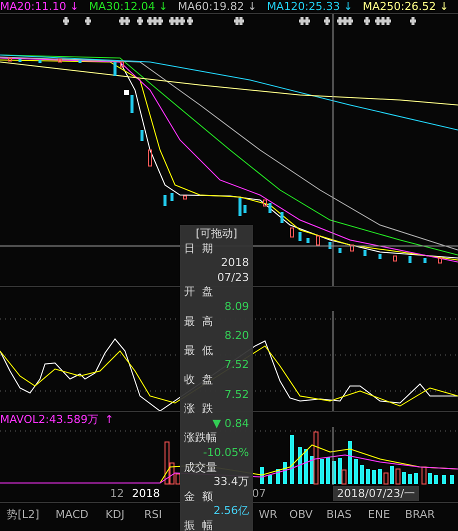  What do you see at coordinates (268, 514) in the screenshot?
I see `indicator-tab: WR` at bounding box center [268, 514].